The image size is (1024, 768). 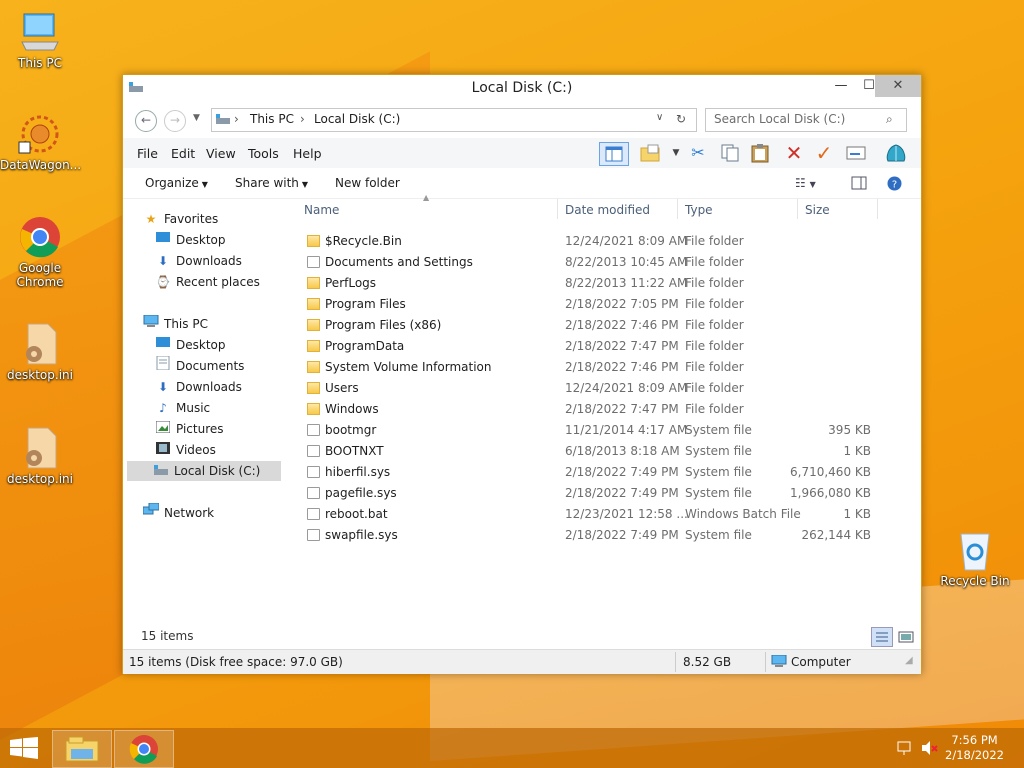 I want to click on file-type: System file, so click(x=718, y=430).